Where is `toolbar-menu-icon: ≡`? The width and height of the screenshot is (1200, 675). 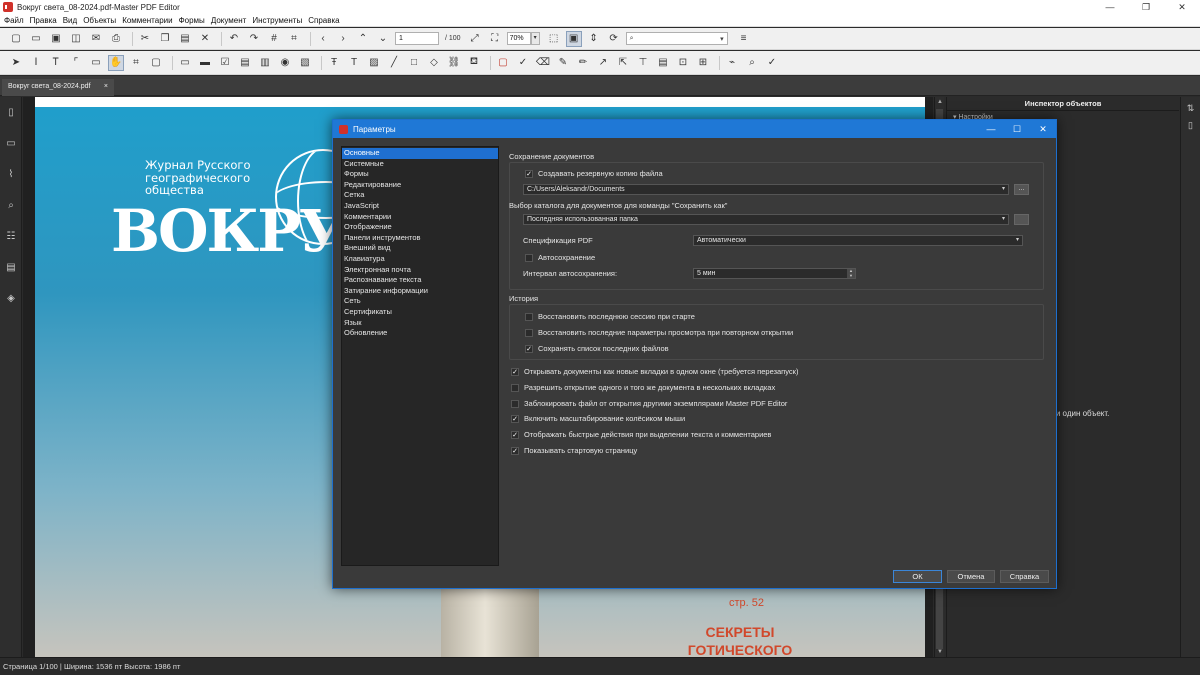
toolbar-menu-icon: ≡ is located at coordinates (744, 39).